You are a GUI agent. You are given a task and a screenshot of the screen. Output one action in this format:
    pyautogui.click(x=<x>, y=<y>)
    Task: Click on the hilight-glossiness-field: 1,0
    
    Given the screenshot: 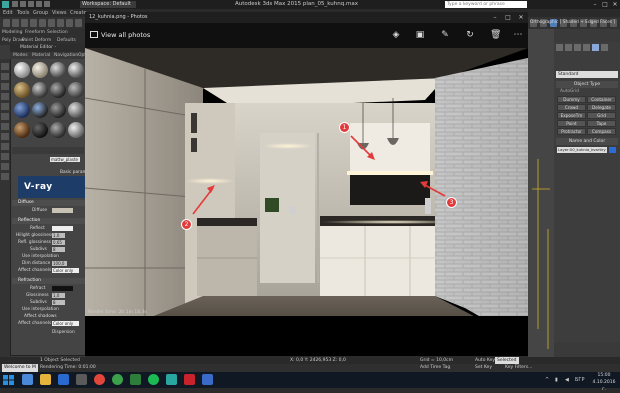 What is the action you would take?
    pyautogui.click(x=58, y=235)
    